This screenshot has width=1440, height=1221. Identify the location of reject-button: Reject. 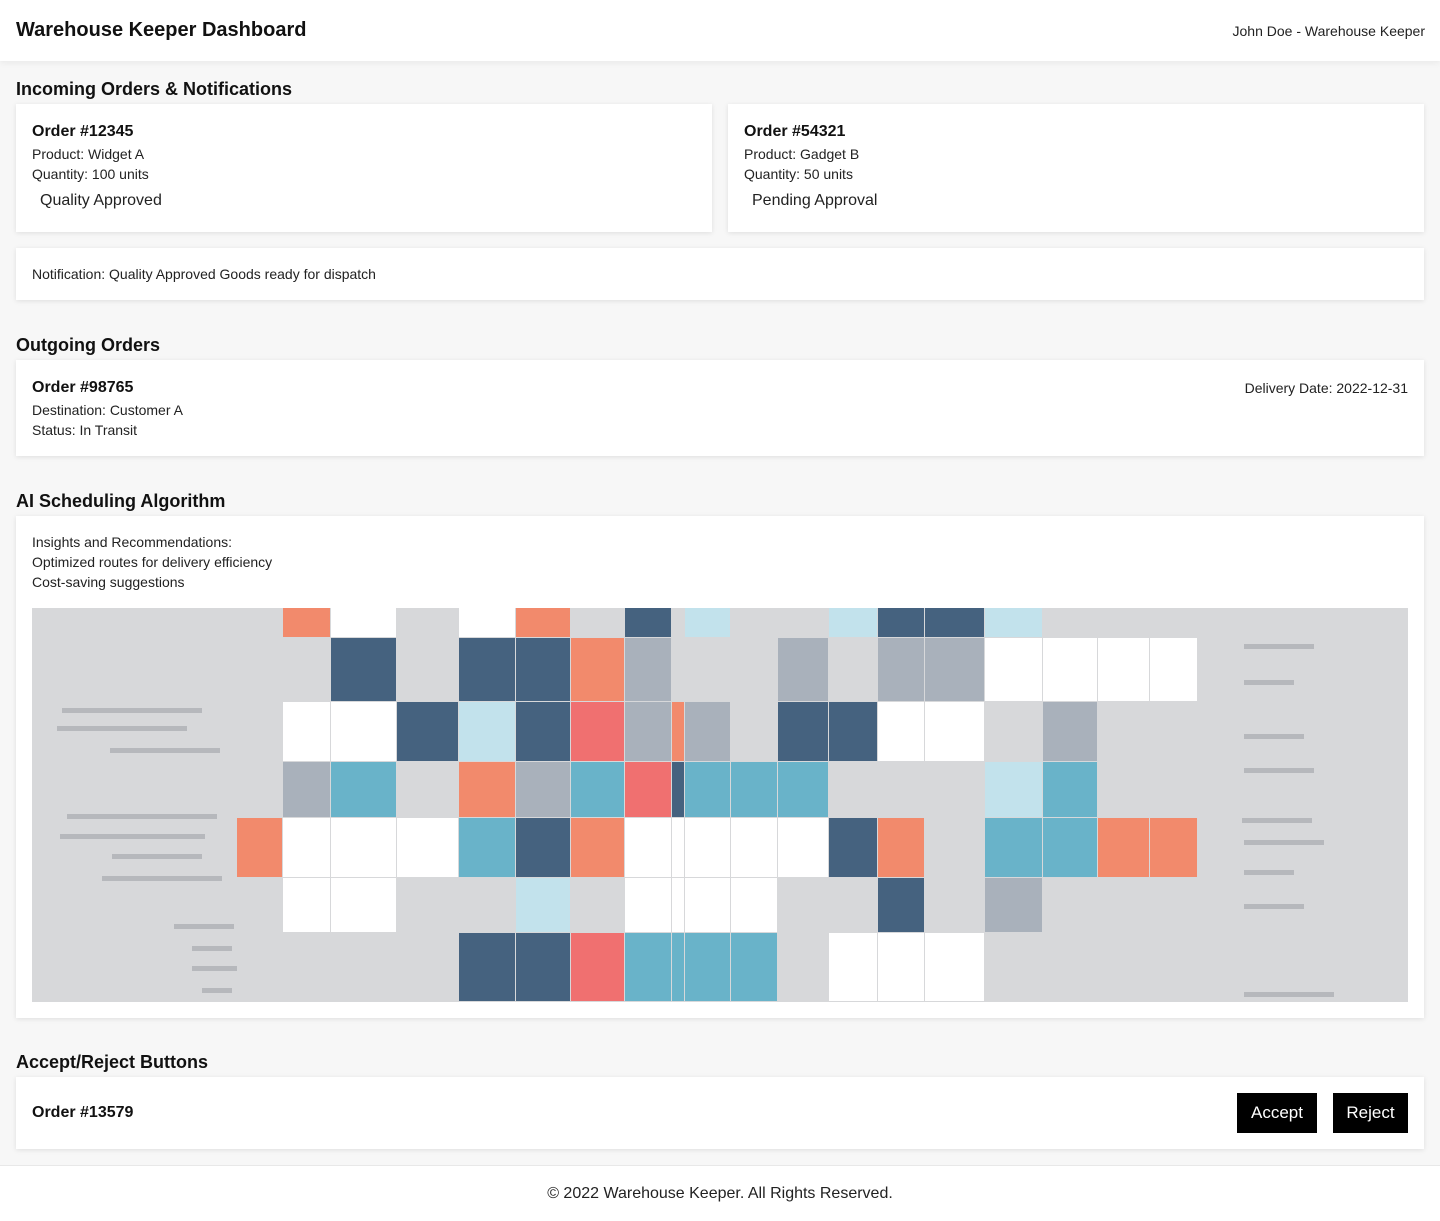
(1370, 1113).